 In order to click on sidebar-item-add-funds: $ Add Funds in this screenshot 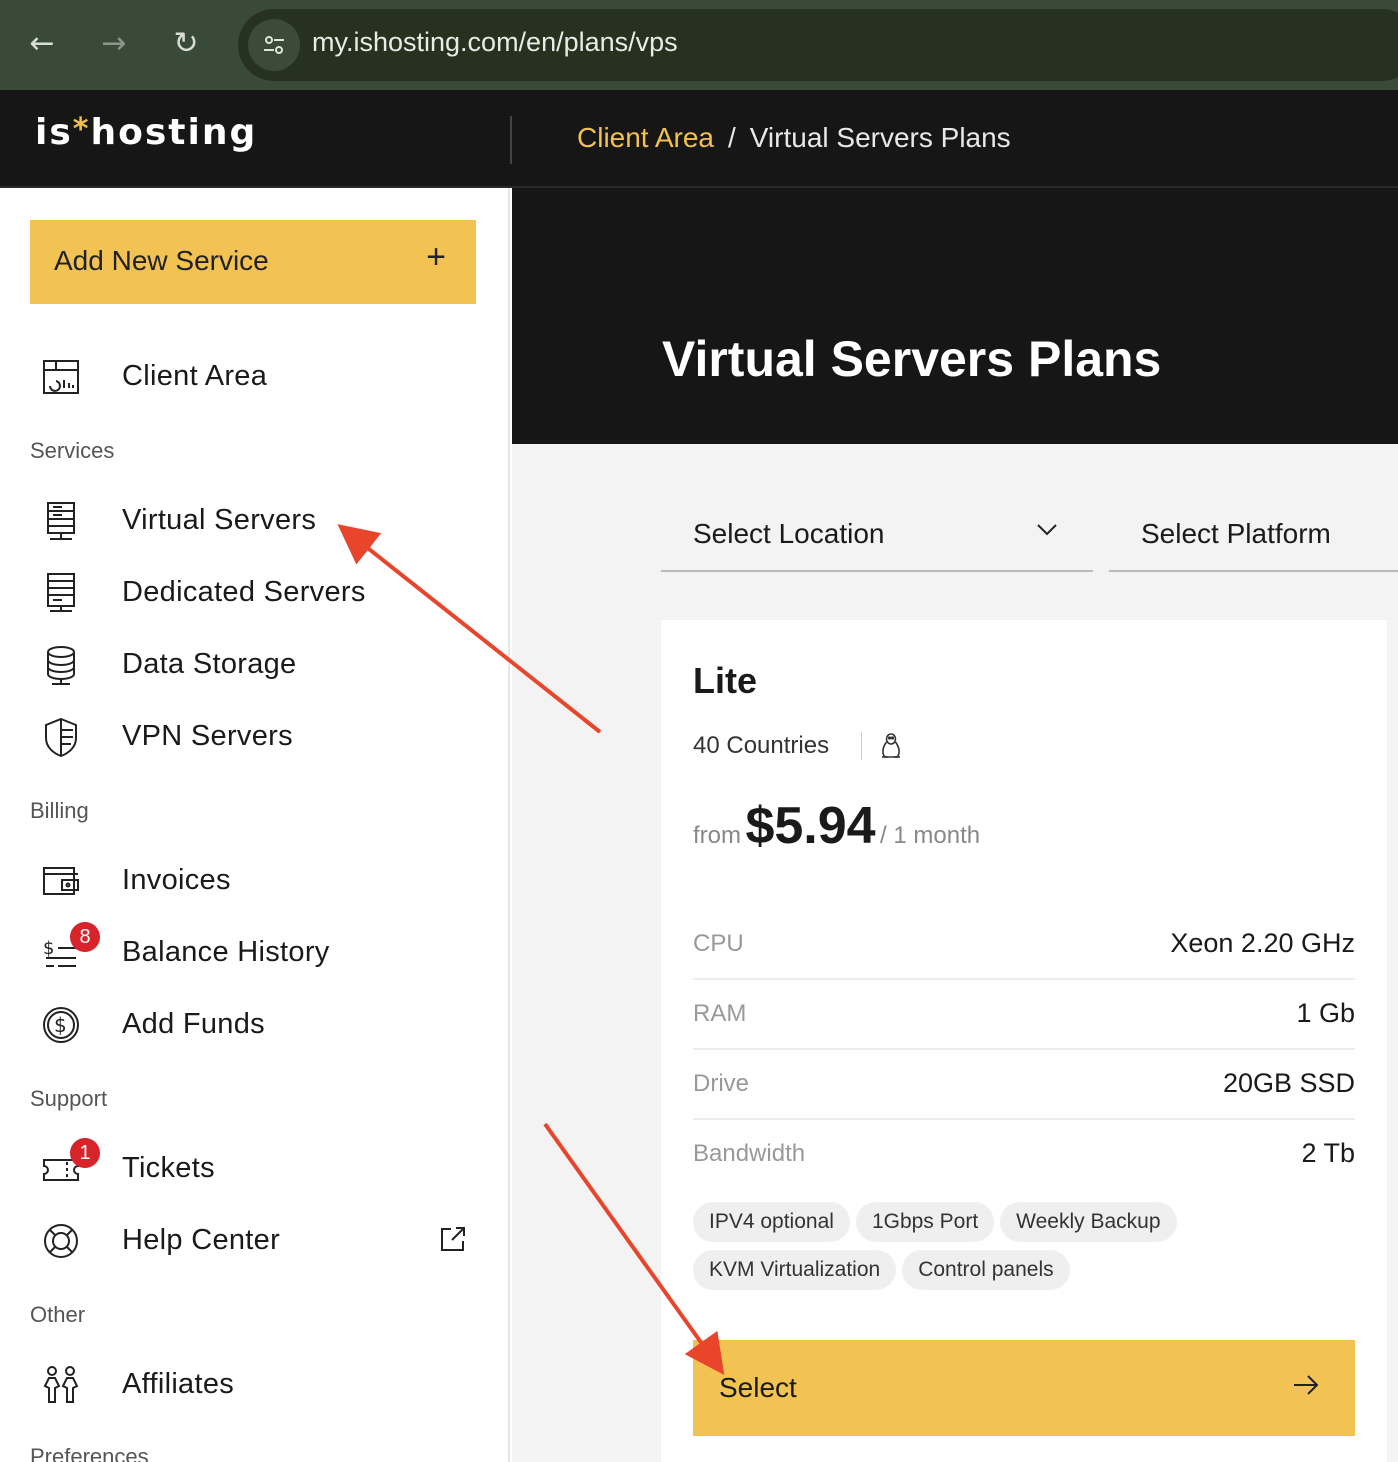, I will do `click(255, 1024)`.